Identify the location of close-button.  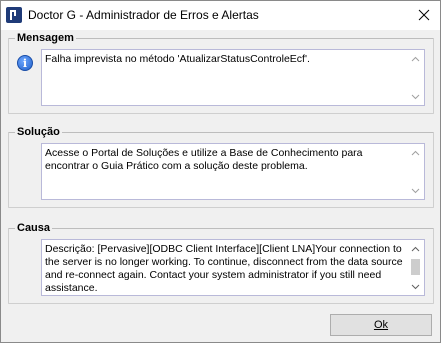
(424, 15).